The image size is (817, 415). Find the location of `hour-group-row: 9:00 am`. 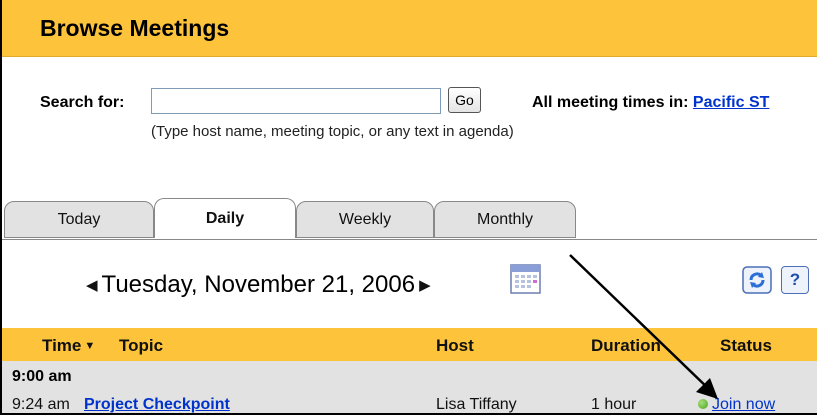

hour-group-row: 9:00 am is located at coordinates (409, 377).